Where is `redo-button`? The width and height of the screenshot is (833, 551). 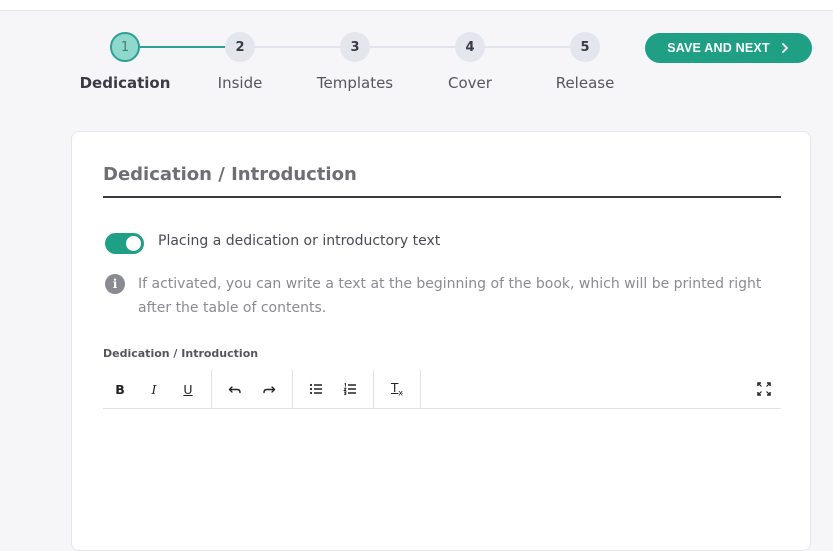
redo-button is located at coordinates (269, 389).